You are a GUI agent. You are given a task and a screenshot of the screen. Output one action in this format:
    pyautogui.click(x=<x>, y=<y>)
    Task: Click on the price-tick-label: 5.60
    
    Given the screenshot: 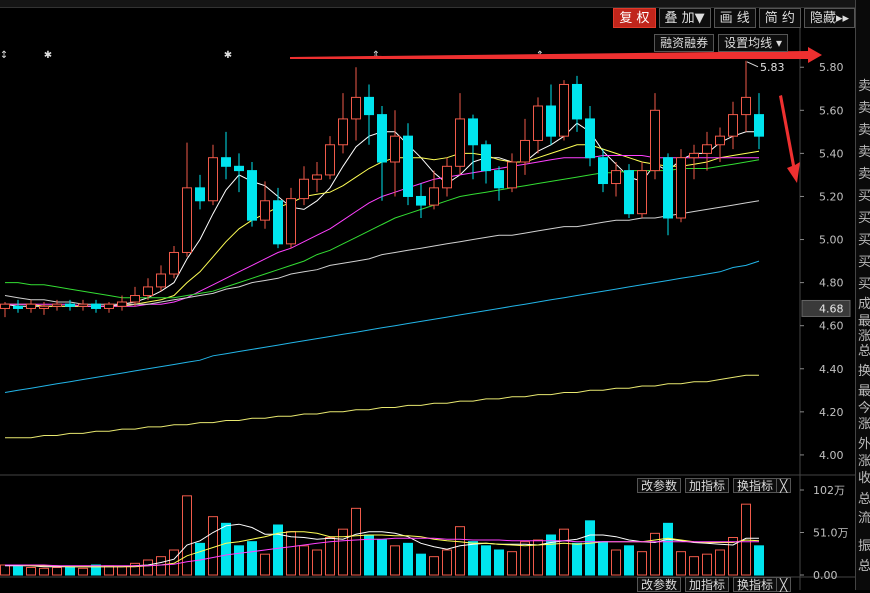 What is the action you would take?
    pyautogui.click(x=831, y=110)
    